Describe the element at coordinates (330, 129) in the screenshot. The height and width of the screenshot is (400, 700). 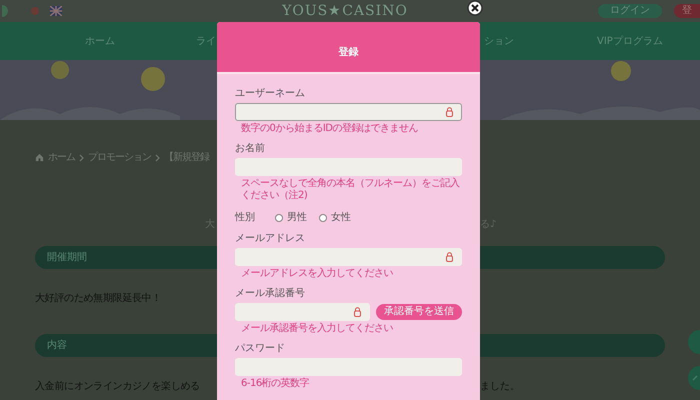
I see `field-hint: 数字の0から始まるIDの登録はできません` at that location.